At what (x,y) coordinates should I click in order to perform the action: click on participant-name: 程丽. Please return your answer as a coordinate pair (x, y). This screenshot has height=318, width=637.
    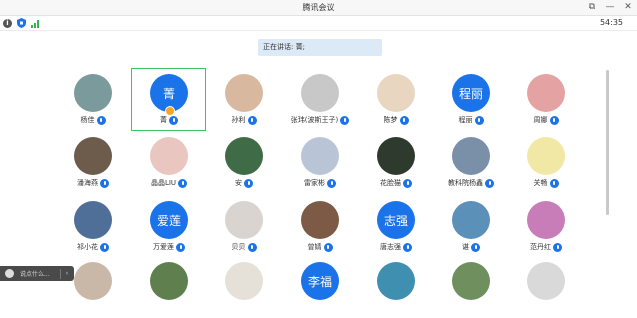
    Looking at the image, I should click on (465, 120).